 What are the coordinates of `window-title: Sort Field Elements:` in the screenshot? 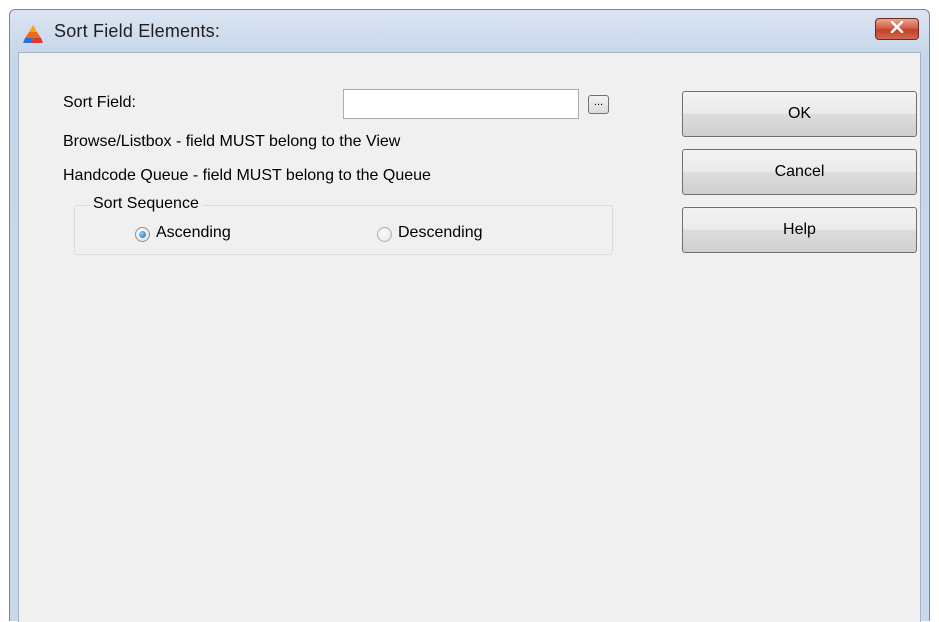 It's located at (137, 31).